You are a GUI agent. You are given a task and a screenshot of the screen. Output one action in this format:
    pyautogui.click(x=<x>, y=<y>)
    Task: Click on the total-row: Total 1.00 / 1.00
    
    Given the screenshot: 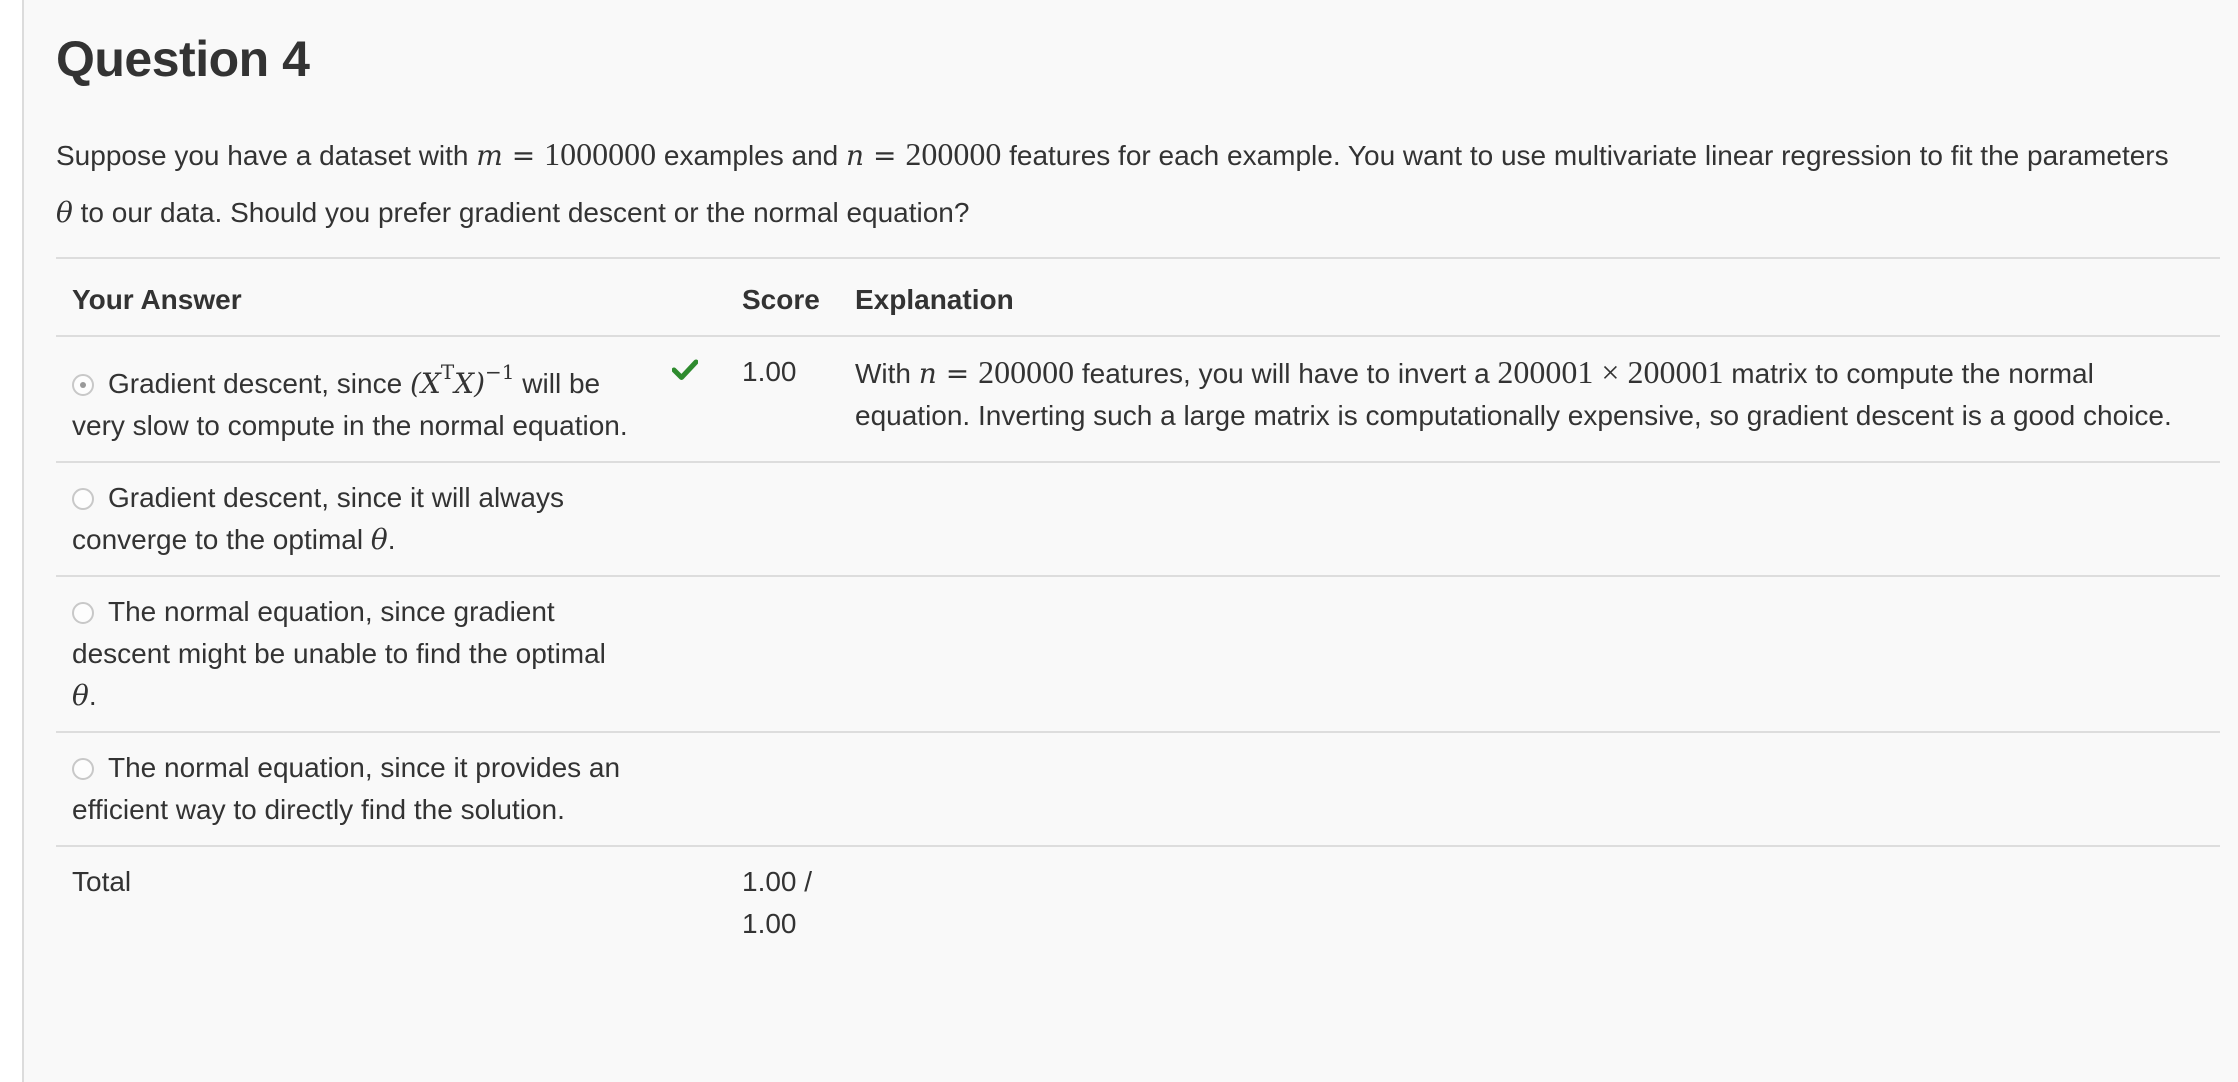 What is the action you would take?
    pyautogui.click(x=1138, y=902)
    